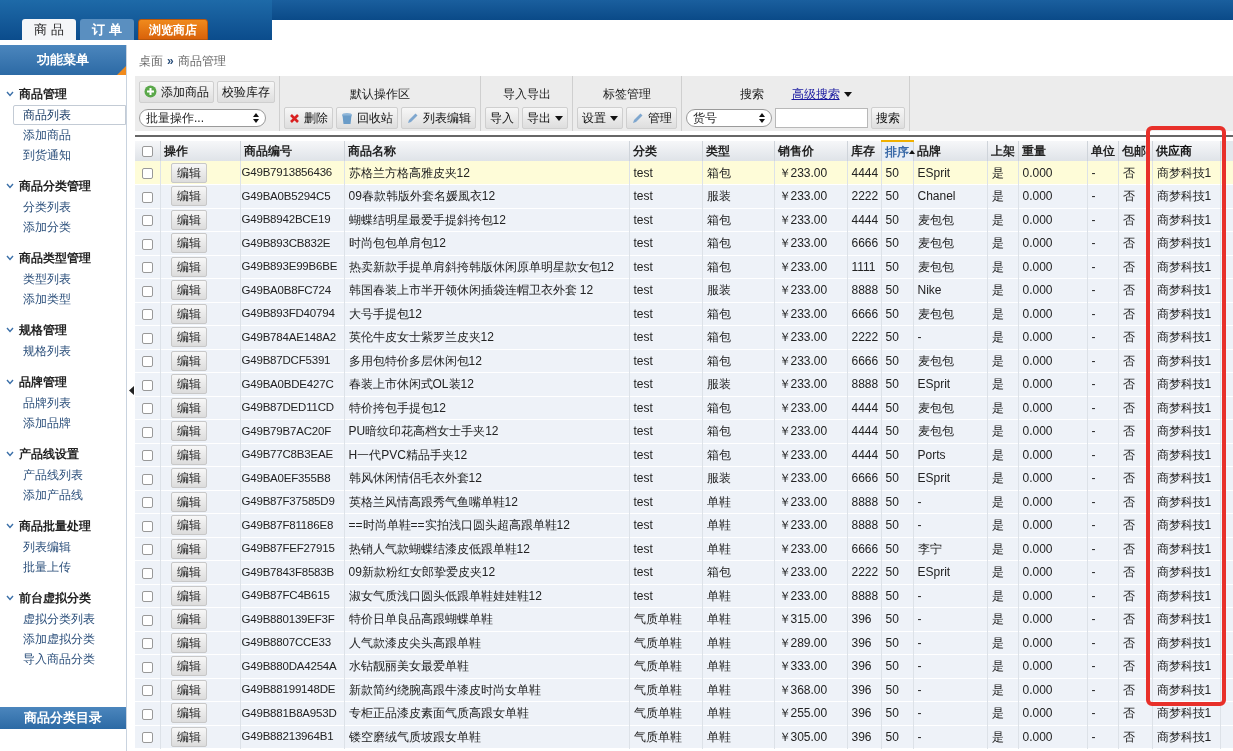 The image size is (1233, 751). I want to click on table-row: 编辑 G49B87FC4B615 淑女气质浅口圆头低跟单鞋娃娃鞋12 test 单鞋 ￥233.00 8888 50 - 是 0.000 - 否 商梦科技1, so click(684, 596).